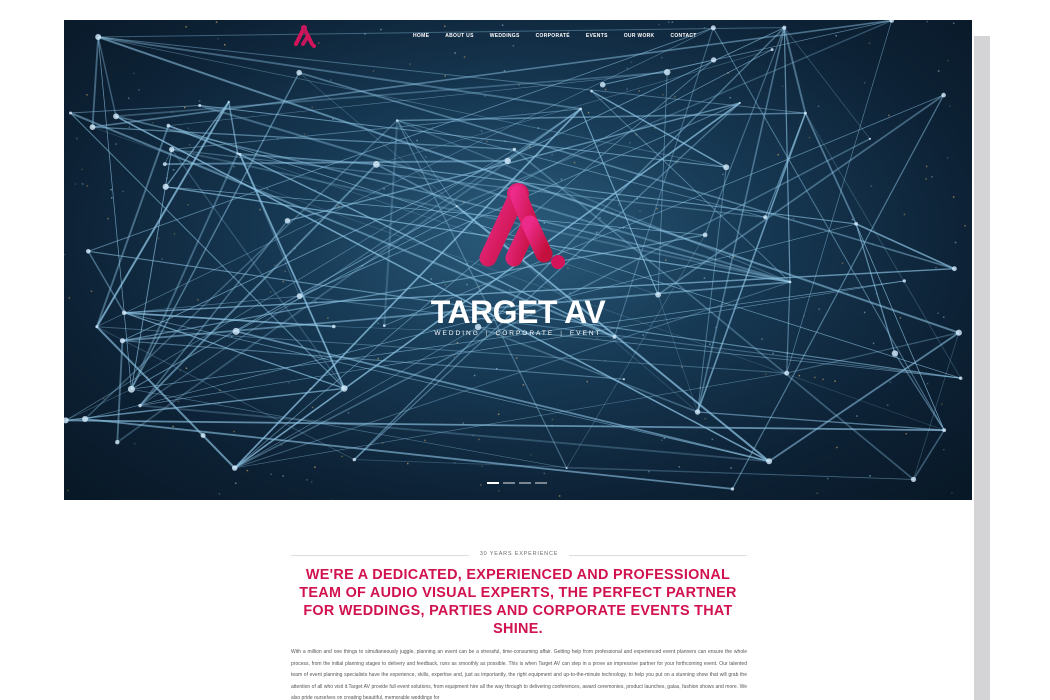 The width and height of the screenshot is (1050, 700). What do you see at coordinates (639, 36) in the screenshot?
I see `nav-our-work: OUR WORK` at bounding box center [639, 36].